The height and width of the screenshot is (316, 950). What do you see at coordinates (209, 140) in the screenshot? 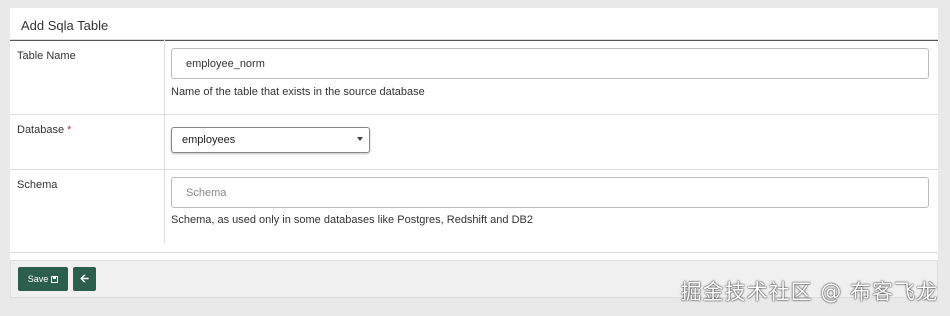
I see `database-selected-value: employees` at bounding box center [209, 140].